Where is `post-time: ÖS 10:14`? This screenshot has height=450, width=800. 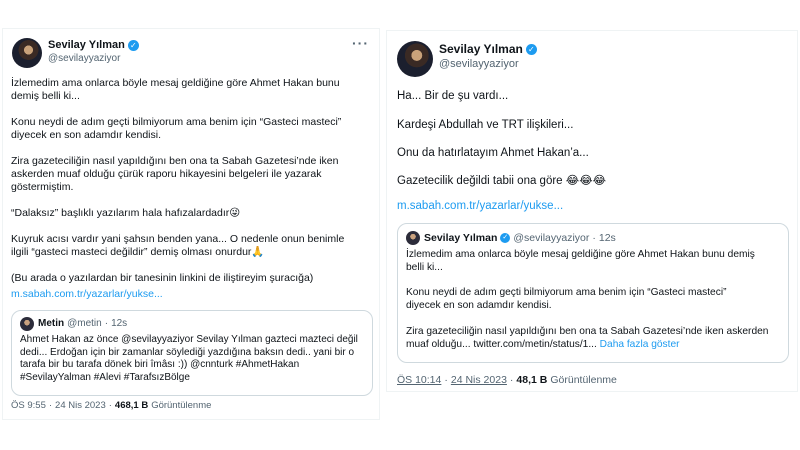 post-time: ÖS 10:14 is located at coordinates (419, 380).